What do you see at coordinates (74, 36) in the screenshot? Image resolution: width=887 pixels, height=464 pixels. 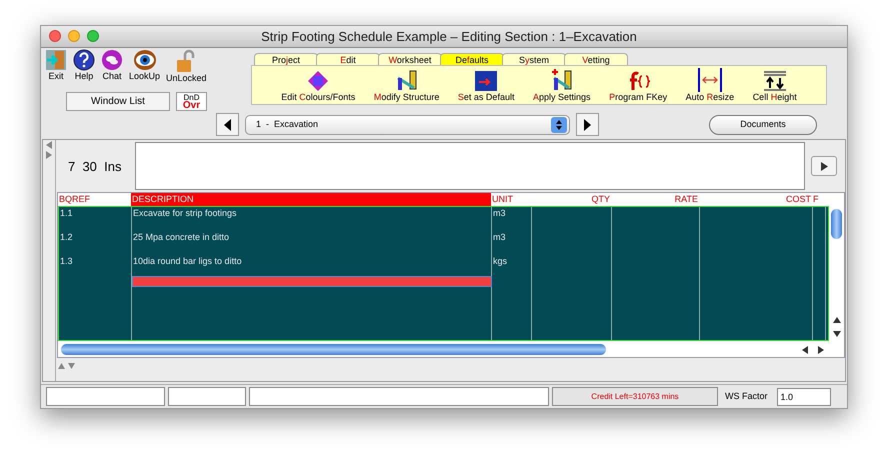 I see `minimize-button` at bounding box center [74, 36].